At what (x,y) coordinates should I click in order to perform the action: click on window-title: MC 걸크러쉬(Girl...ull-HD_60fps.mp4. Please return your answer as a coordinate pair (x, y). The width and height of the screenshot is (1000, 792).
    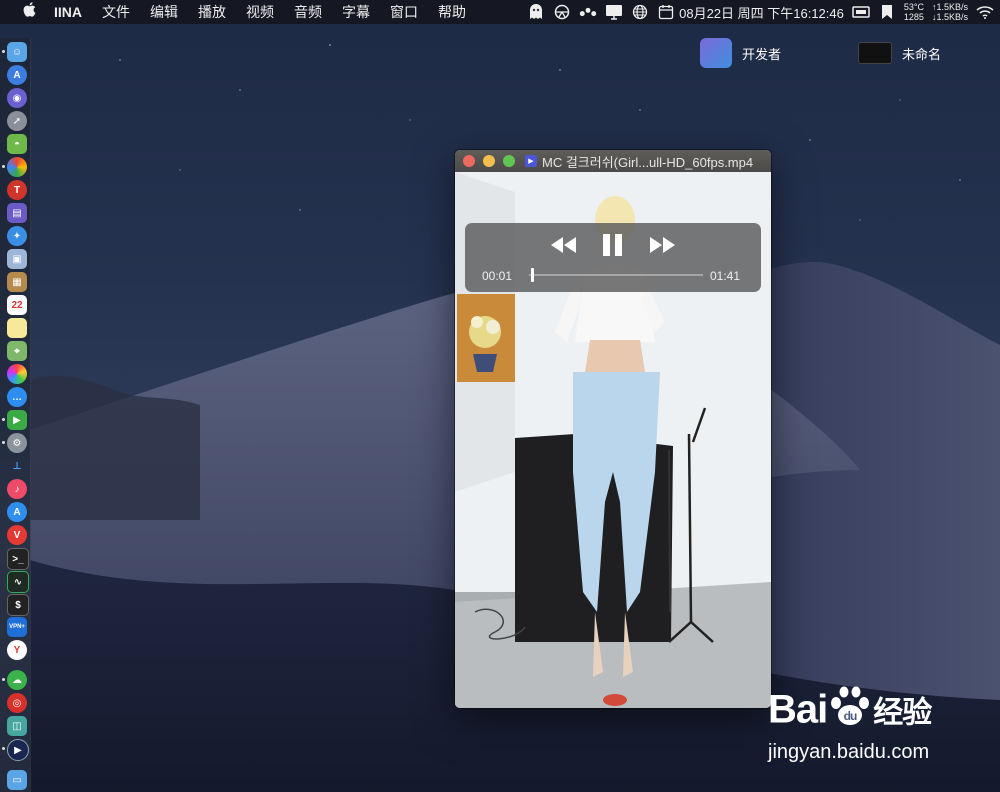
    Looking at the image, I should click on (648, 162).